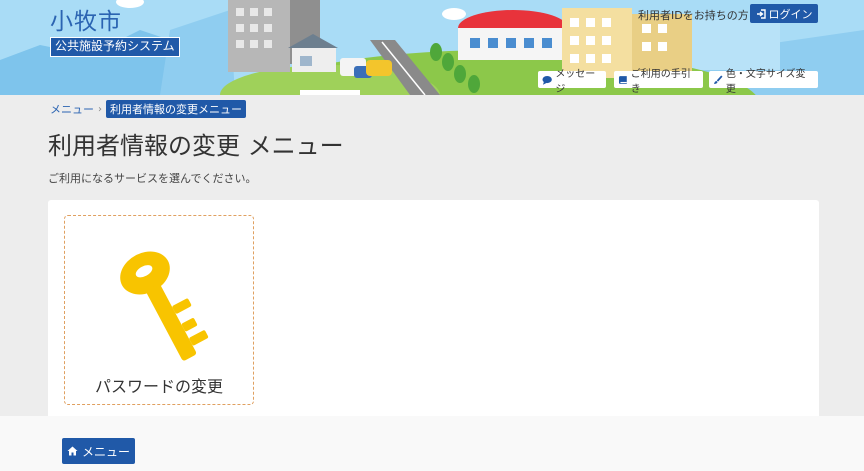  I want to click on key-icon, so click(164, 306).